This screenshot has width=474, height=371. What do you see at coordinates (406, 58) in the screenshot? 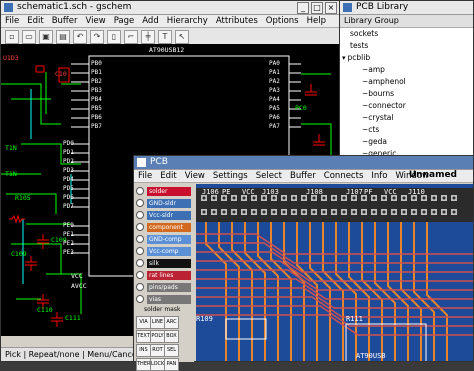
I see `library-item: ▾ pcblib` at bounding box center [406, 58].